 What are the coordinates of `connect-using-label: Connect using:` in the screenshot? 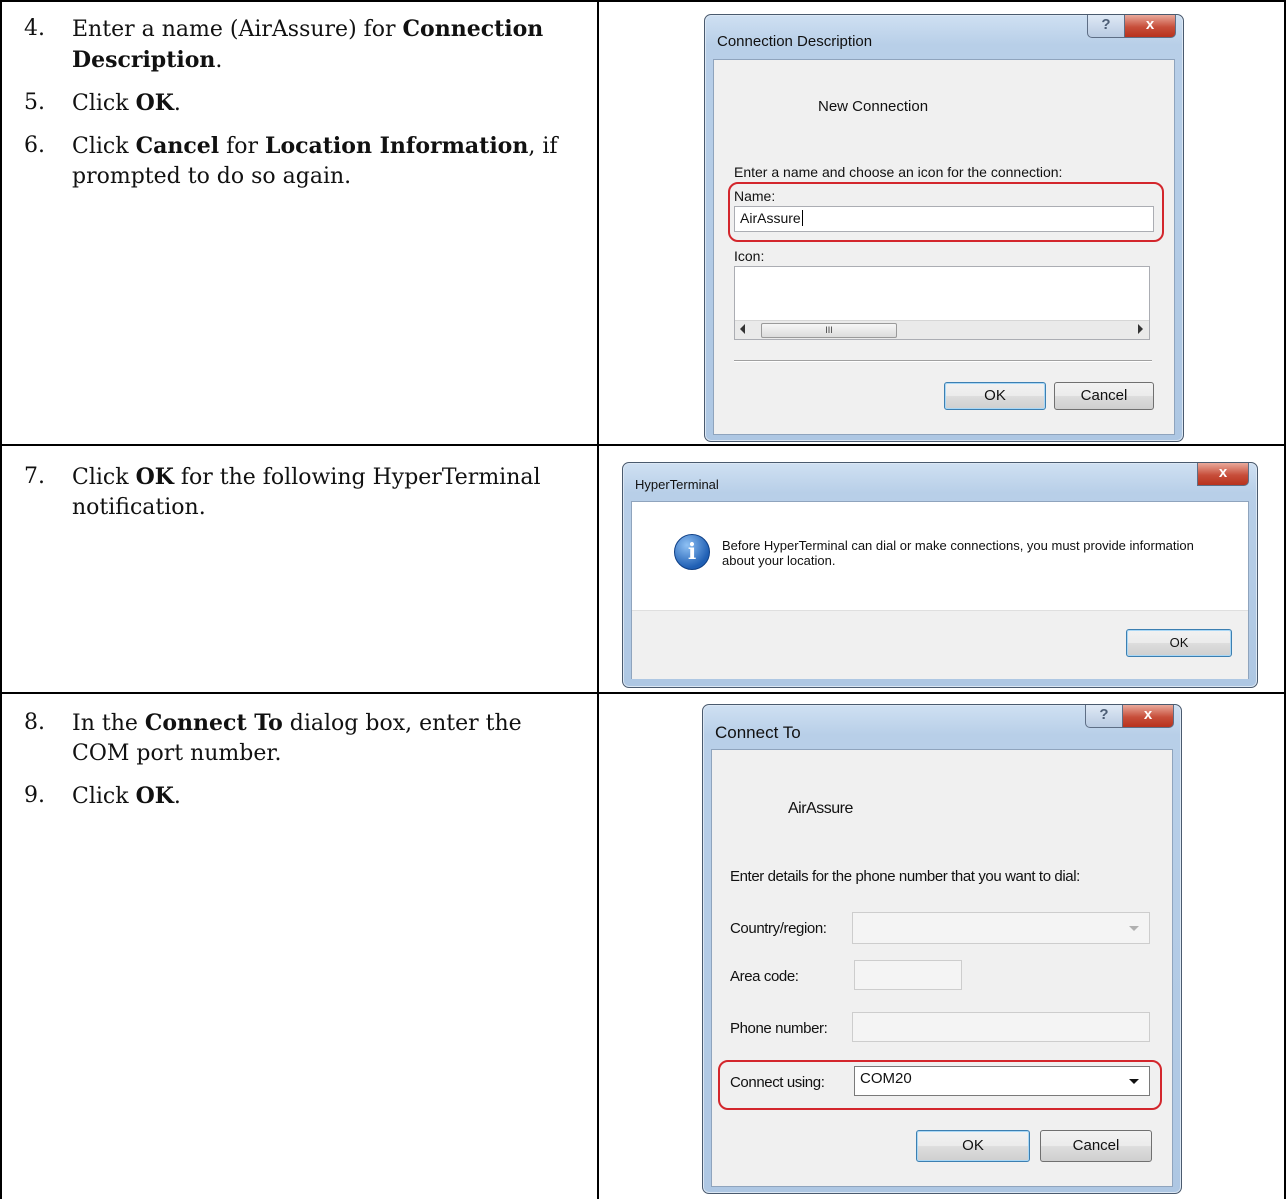 It's located at (777, 1082).